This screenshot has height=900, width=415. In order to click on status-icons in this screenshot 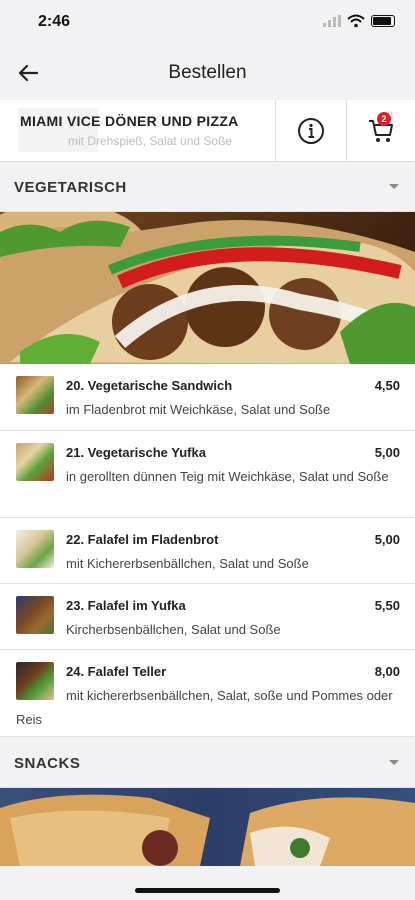, I will do `click(359, 21)`.